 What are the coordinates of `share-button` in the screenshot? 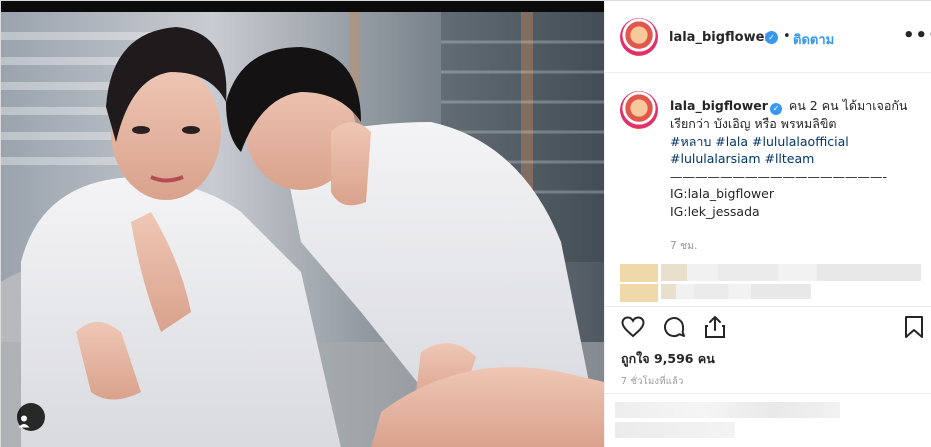 It's located at (715, 327).